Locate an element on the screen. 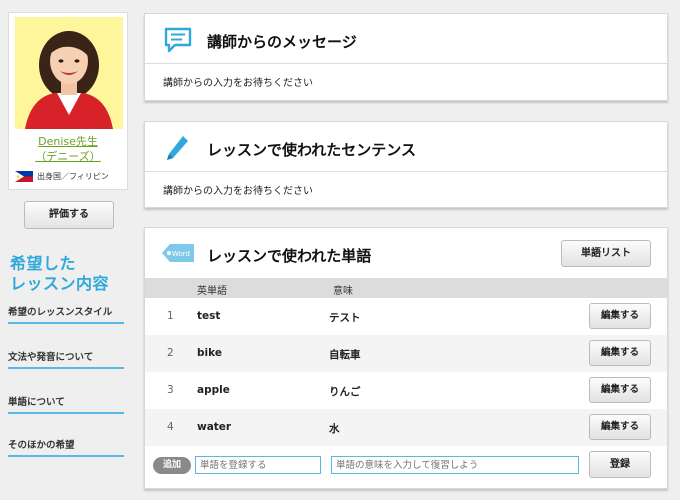 The height and width of the screenshot is (500, 680). tutor-card: Denise先生 （デニーズ） 出身国／フィリピン is located at coordinates (68, 101).